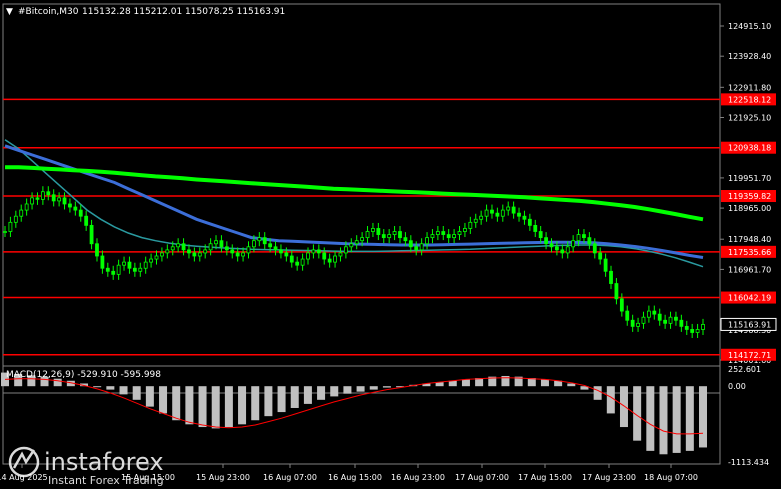 This screenshot has width=781, height=489. I want to click on time-tick-label: 15 Aug 23:00, so click(223, 477).